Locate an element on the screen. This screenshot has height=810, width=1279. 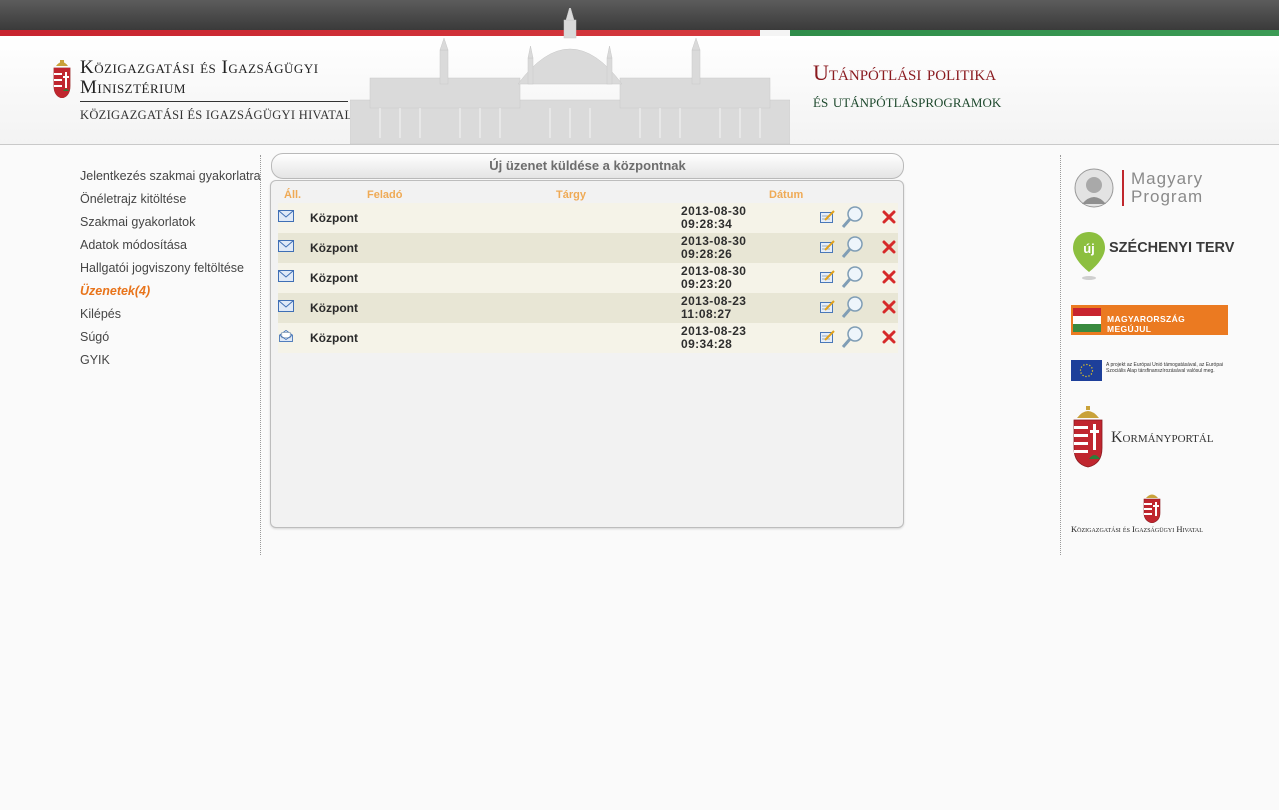
message-date: 2013-08-30 09:28:34 is located at coordinates (714, 217).